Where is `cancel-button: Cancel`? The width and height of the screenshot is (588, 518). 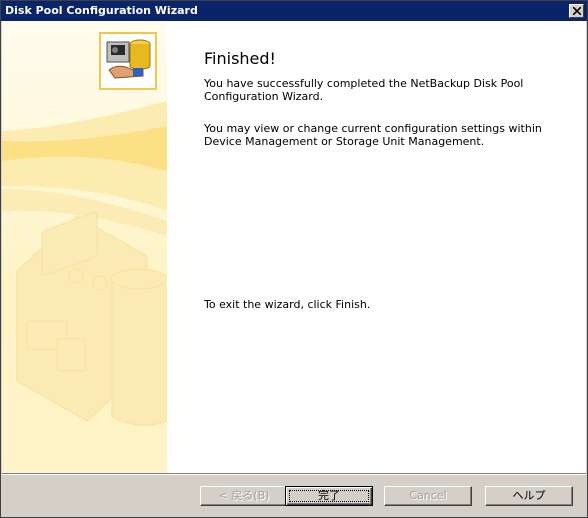 cancel-button: Cancel is located at coordinates (428, 496).